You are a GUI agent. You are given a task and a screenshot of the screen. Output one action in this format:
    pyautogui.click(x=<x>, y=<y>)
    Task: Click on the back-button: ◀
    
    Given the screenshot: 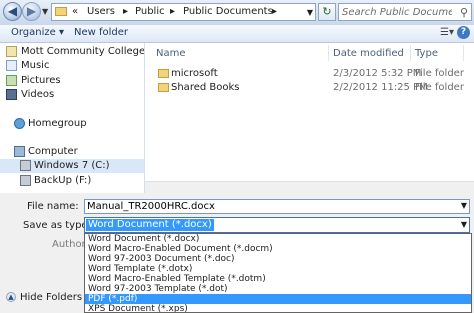 What is the action you would take?
    pyautogui.click(x=12, y=11)
    